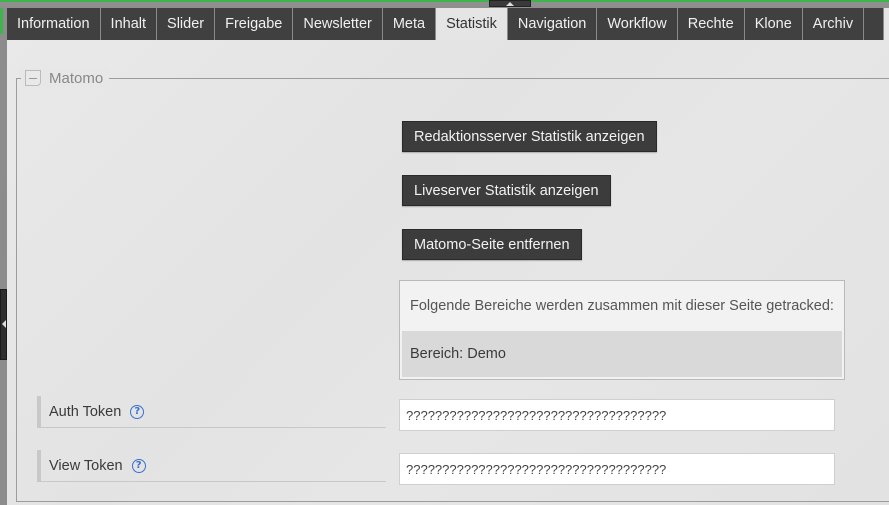 Image resolution: width=889 pixels, height=505 pixels. Describe the element at coordinates (622, 354) in the screenshot. I see `tracked-area-item: Bereich: Demo` at that location.